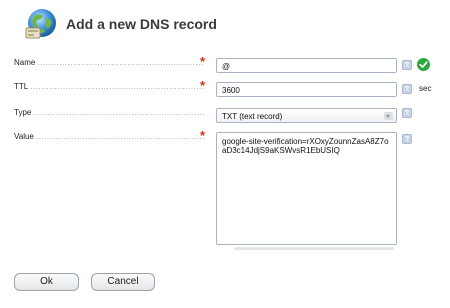 The image size is (450, 308). I want to click on type-select: TXT (text record), so click(306, 115).